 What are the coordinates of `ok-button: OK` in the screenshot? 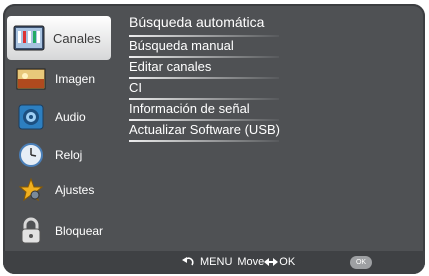 It's located at (361, 262).